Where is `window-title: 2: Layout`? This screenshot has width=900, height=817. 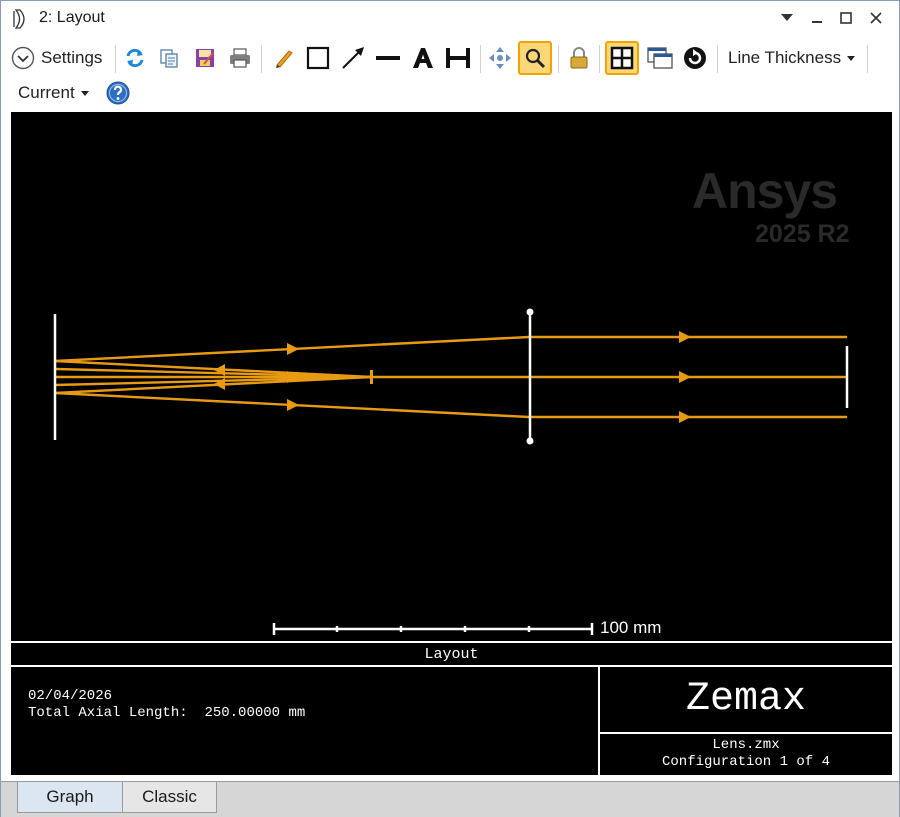 window-title: 2: Layout is located at coordinates (72, 17).